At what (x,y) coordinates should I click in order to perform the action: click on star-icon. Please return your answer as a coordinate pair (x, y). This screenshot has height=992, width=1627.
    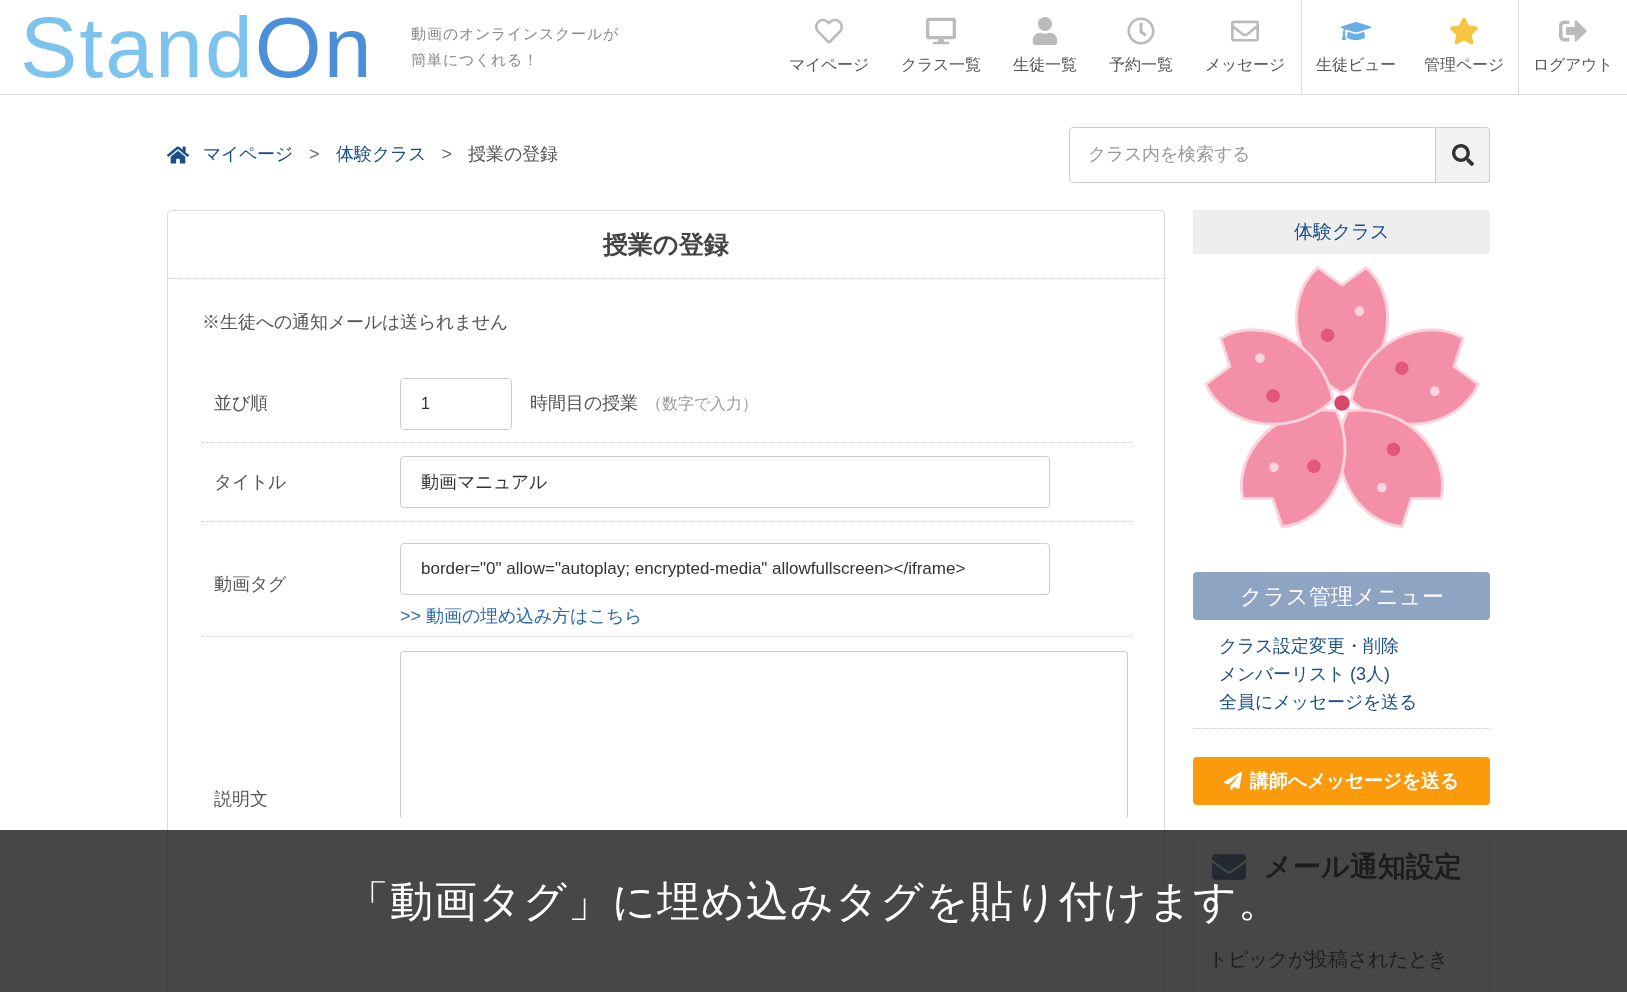
    Looking at the image, I should click on (1464, 31).